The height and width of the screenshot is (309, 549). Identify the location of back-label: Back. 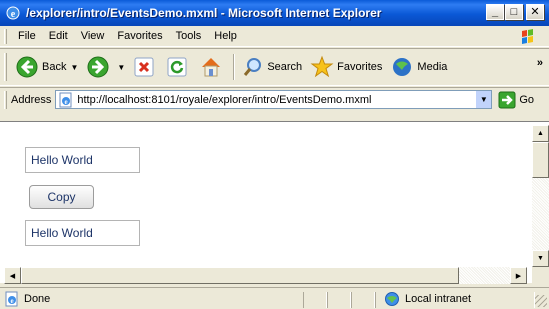
(54, 67).